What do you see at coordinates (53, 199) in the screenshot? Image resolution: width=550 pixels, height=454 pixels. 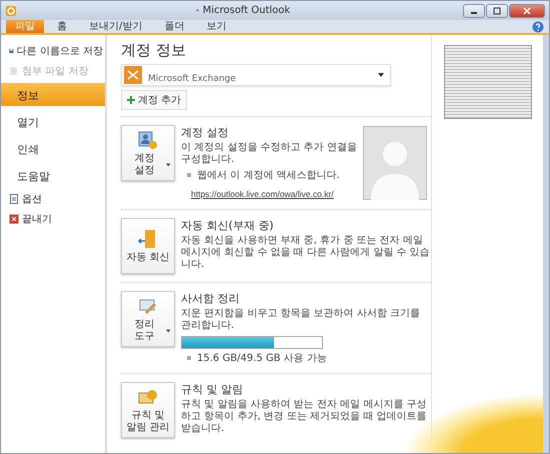 I see `sidebar-command: 옵션` at bounding box center [53, 199].